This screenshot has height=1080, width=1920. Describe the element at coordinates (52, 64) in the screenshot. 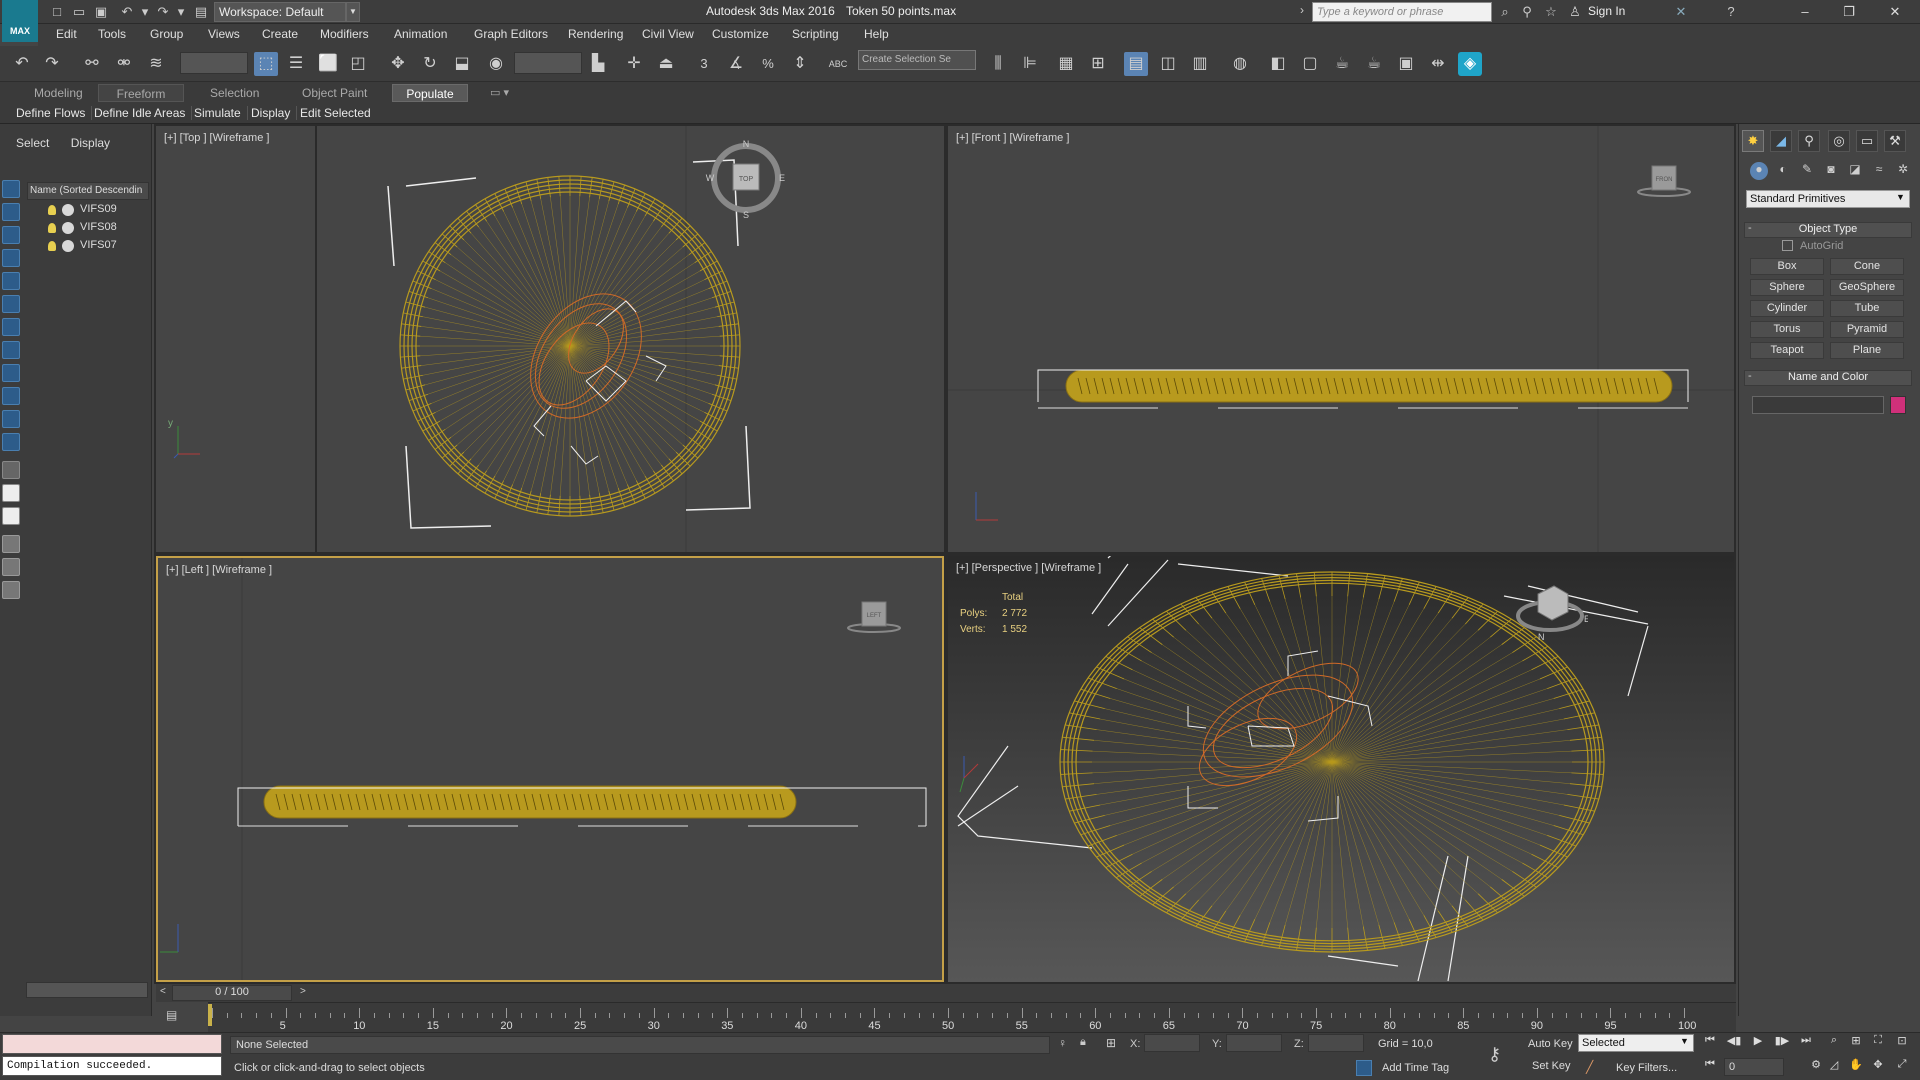

I see `redo-icon: ↷` at that location.